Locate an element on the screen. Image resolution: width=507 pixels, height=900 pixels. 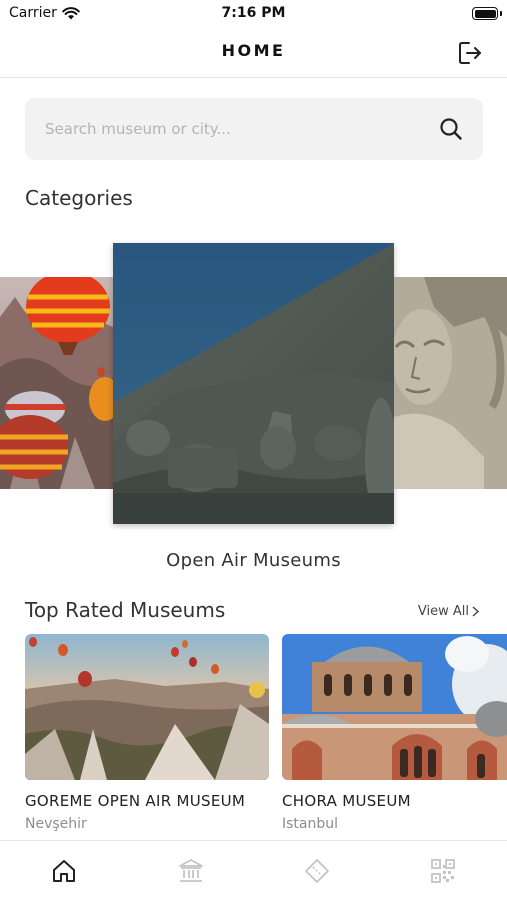
category-caption: Open Air Museums is located at coordinates (253, 560).